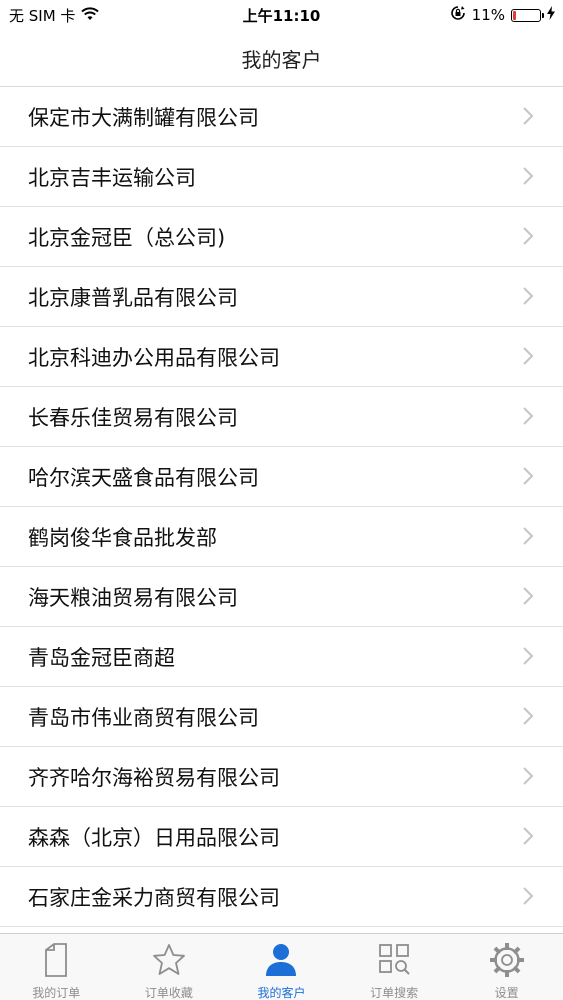  I want to click on list-item: 长春乐佳贸易有限公司, so click(281, 417).